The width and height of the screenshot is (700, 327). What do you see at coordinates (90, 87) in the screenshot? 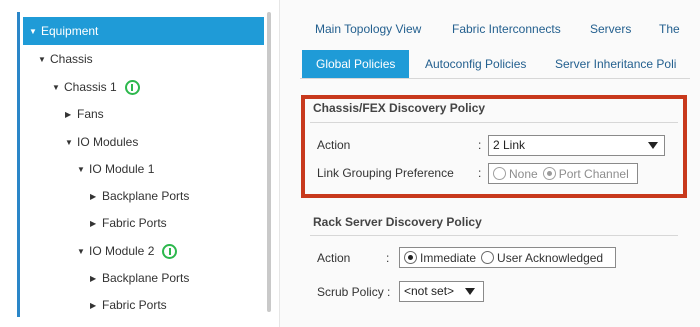
I see `tree-item-label: Chassis 1` at bounding box center [90, 87].